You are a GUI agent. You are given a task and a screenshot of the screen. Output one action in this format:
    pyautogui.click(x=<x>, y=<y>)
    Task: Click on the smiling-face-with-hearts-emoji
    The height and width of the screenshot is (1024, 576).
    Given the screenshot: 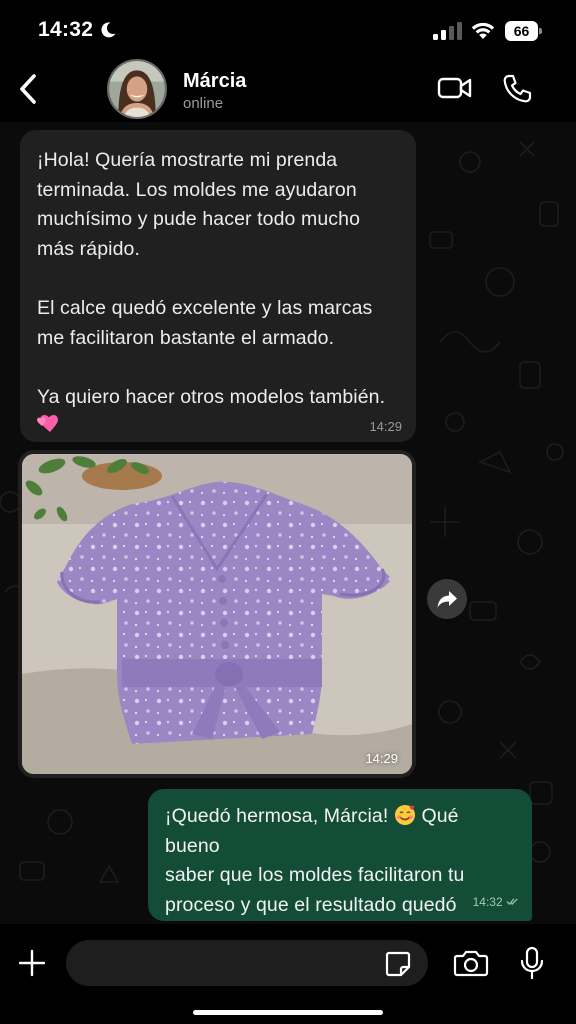 What is the action you would take?
    pyautogui.click(x=404, y=815)
    